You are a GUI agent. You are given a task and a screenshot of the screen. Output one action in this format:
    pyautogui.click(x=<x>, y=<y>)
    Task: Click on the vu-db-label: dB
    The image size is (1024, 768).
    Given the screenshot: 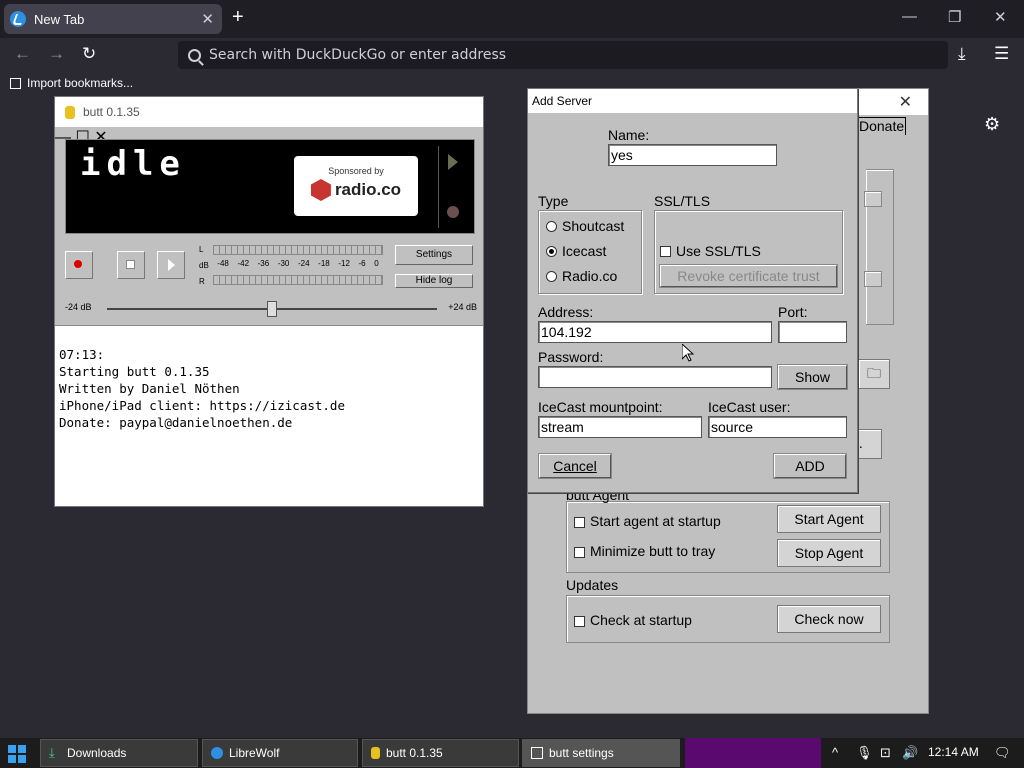 What is the action you would take?
    pyautogui.click(x=204, y=265)
    